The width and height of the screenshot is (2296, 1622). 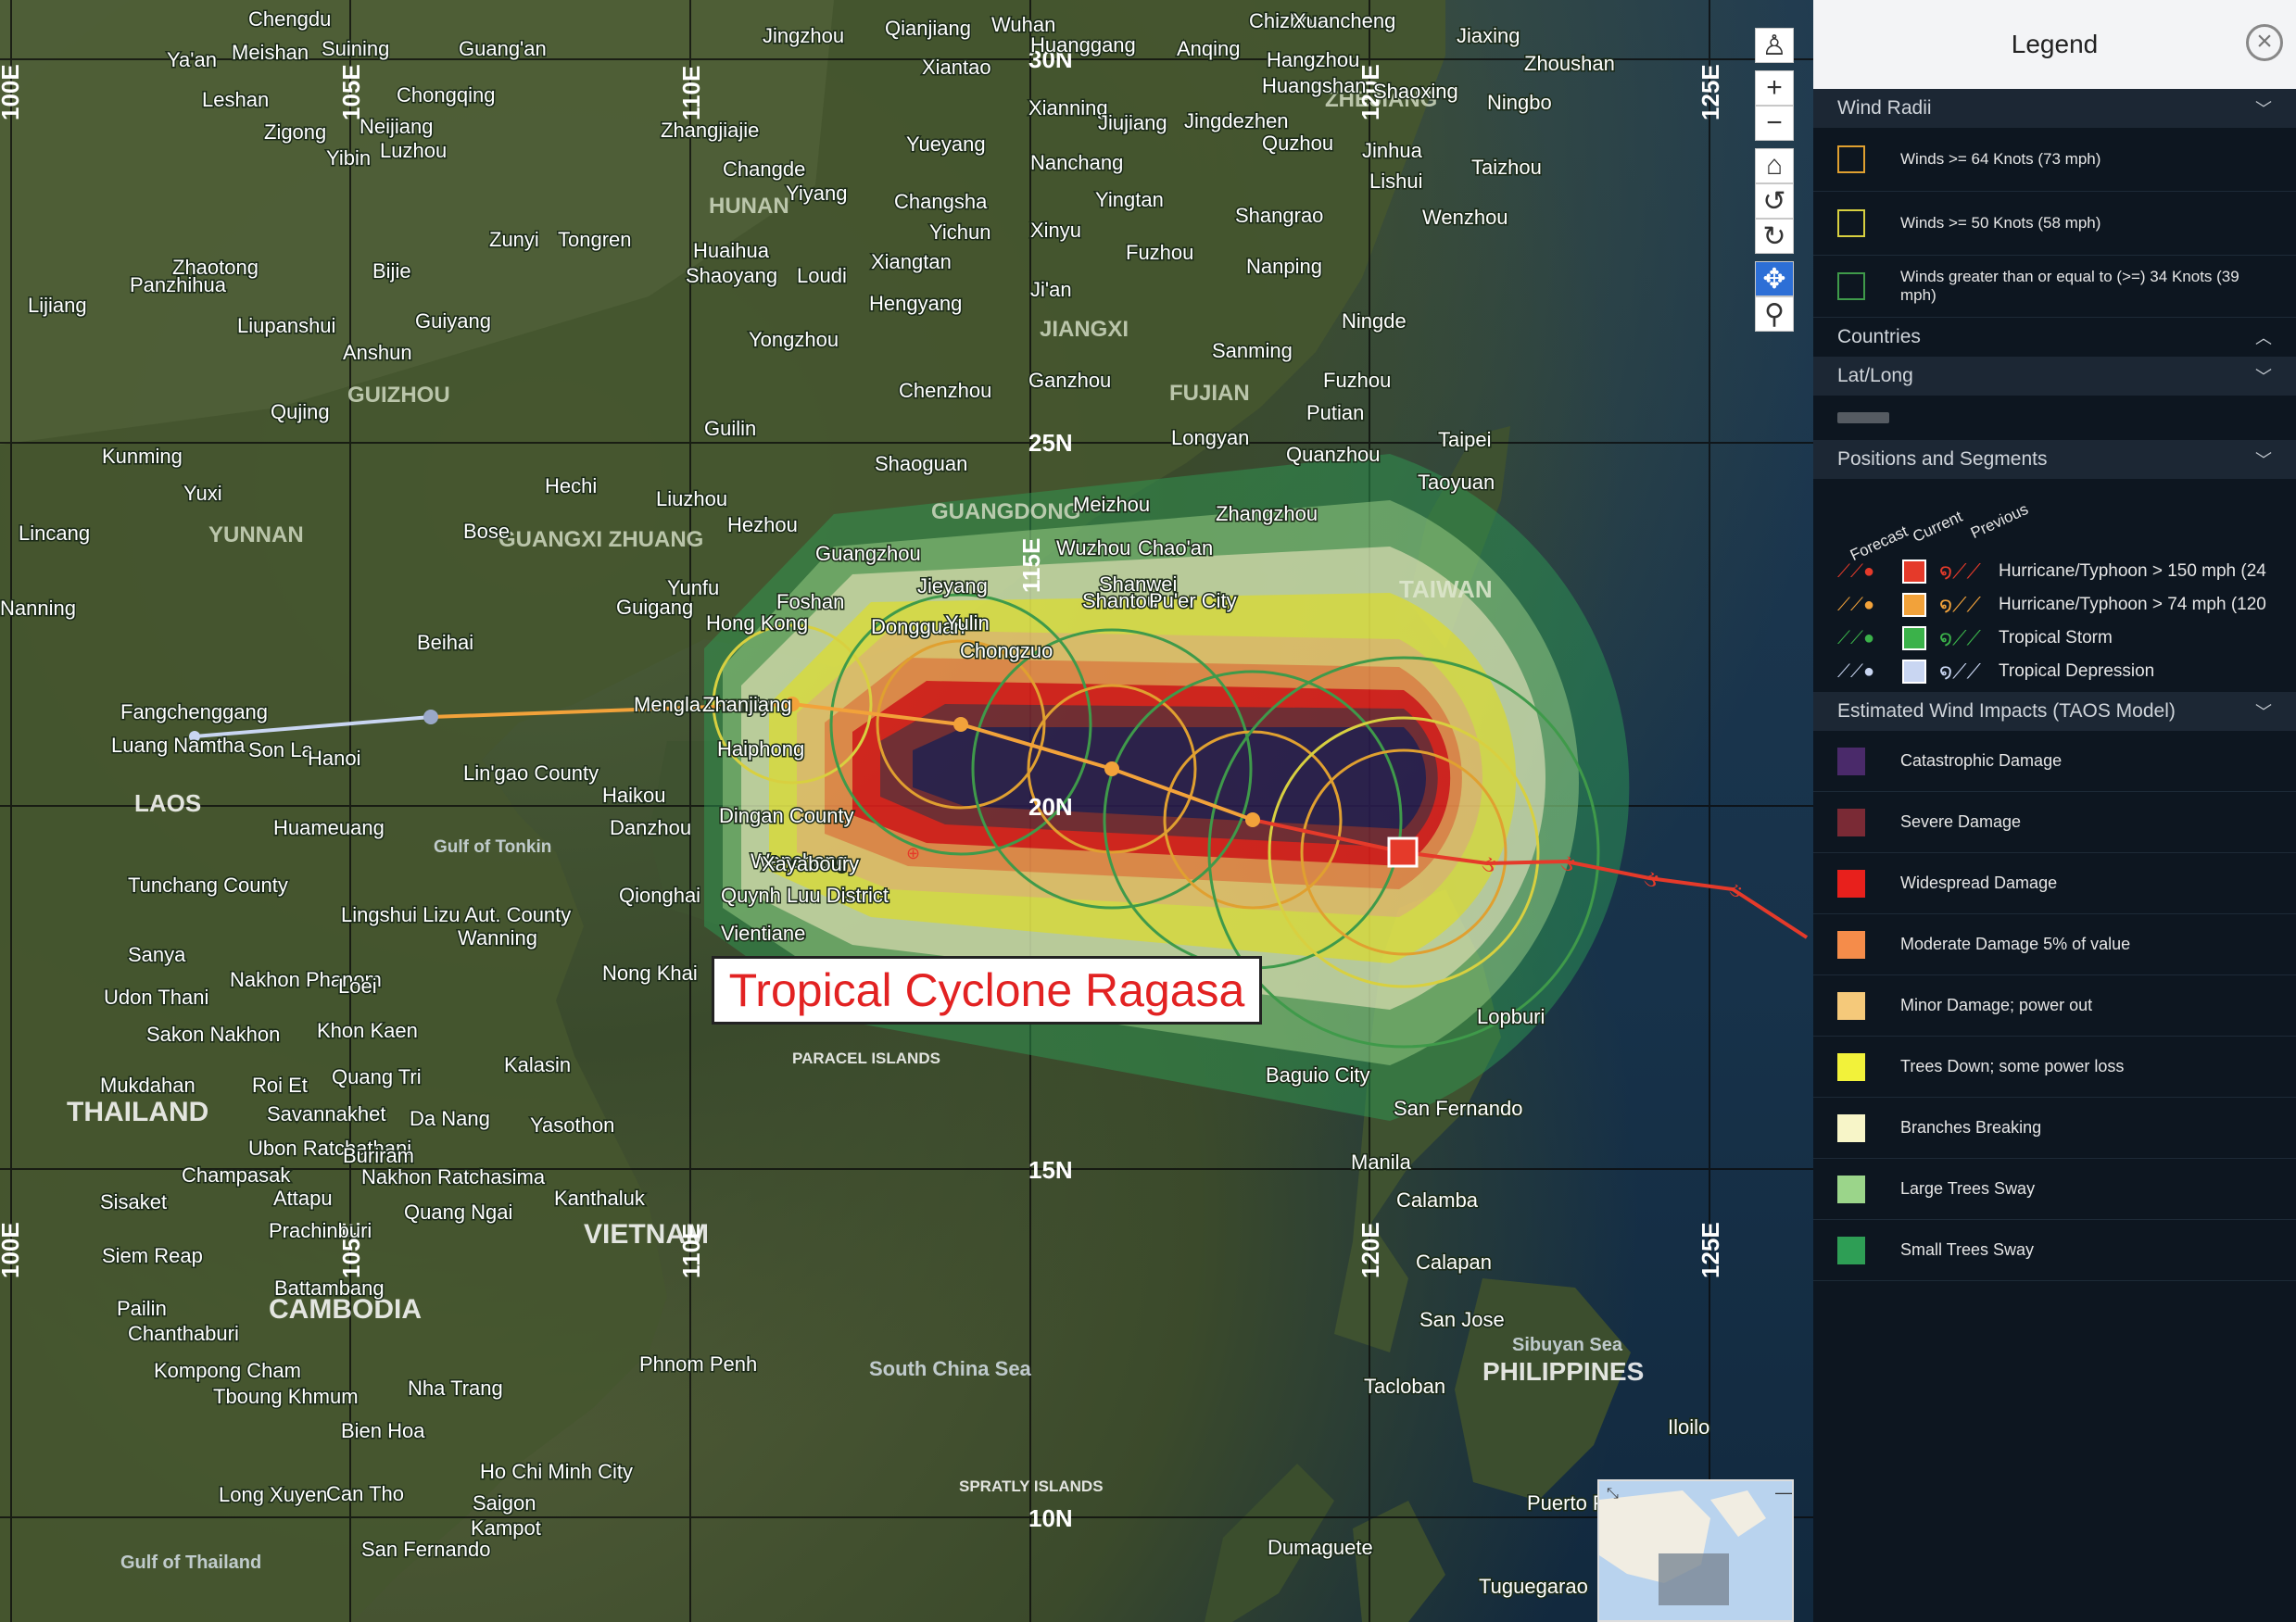 What do you see at coordinates (1076, 162) in the screenshot?
I see `city-label: Nanchang` at bounding box center [1076, 162].